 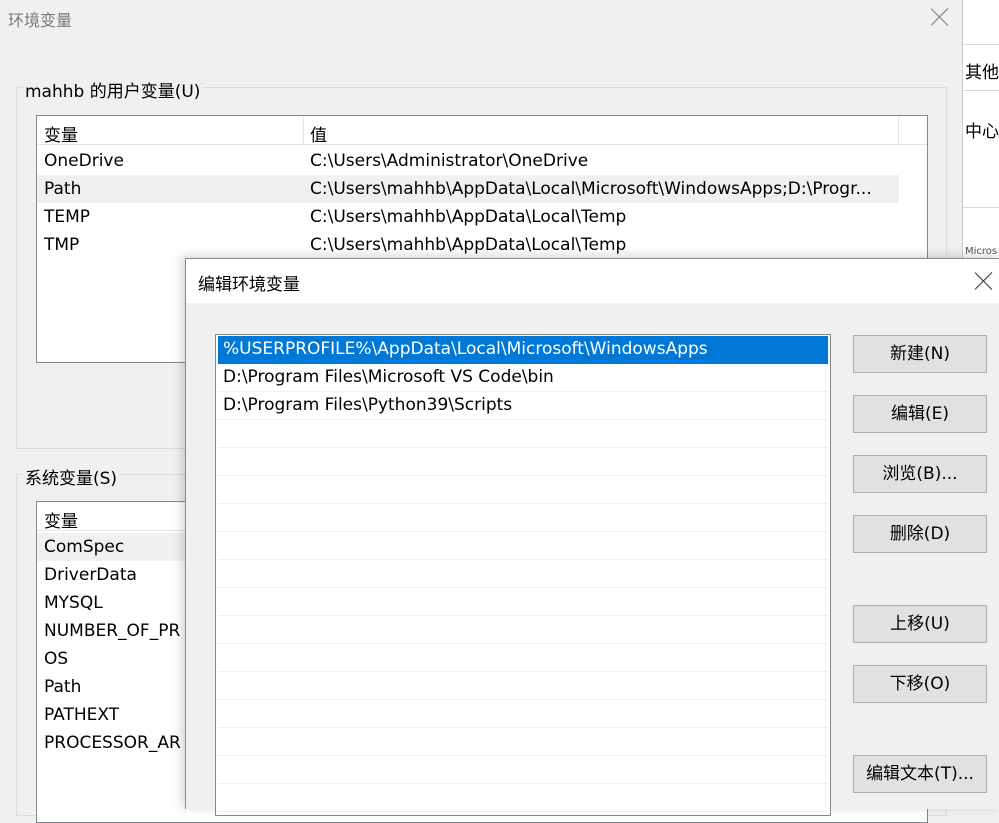 I want to click on delete-button: 删除(D), so click(x=920, y=534).